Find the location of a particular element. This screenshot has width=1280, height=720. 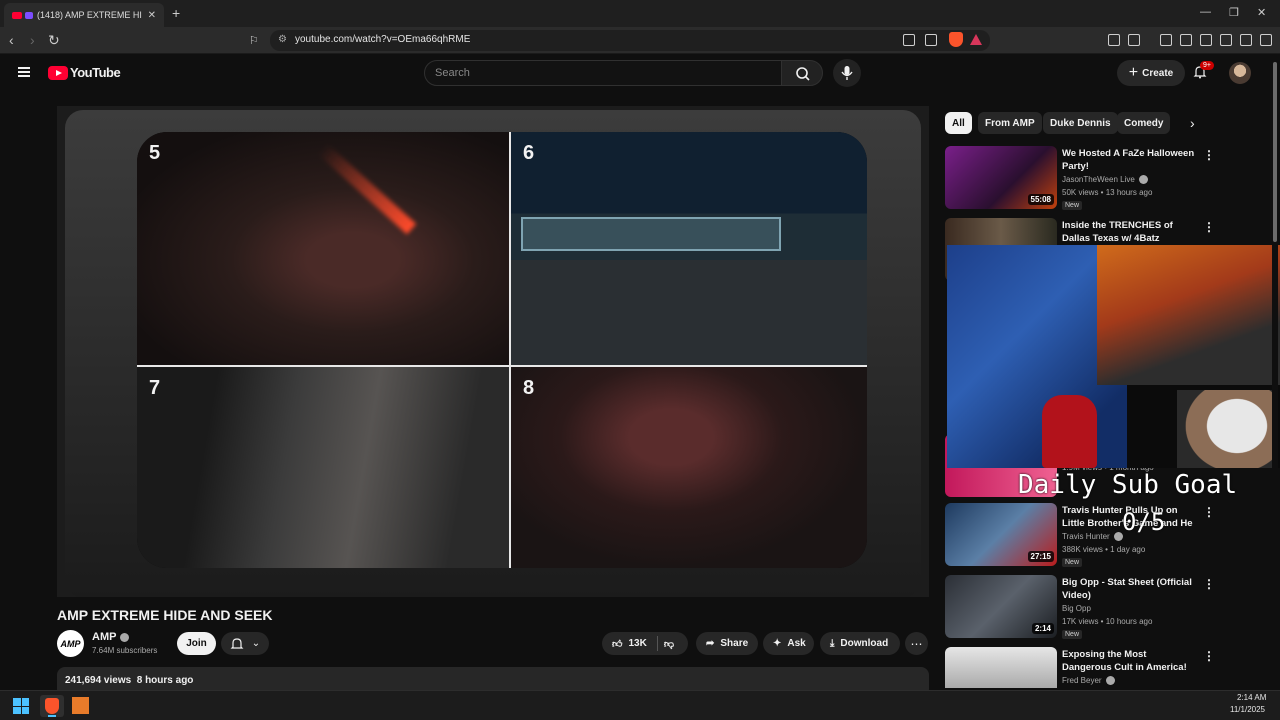

video-thumbnail is located at coordinates (1001, 667).